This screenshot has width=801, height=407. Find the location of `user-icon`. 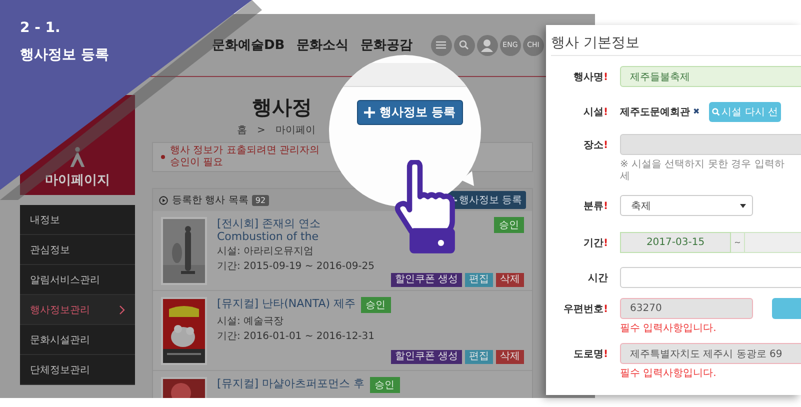

user-icon is located at coordinates (487, 45).